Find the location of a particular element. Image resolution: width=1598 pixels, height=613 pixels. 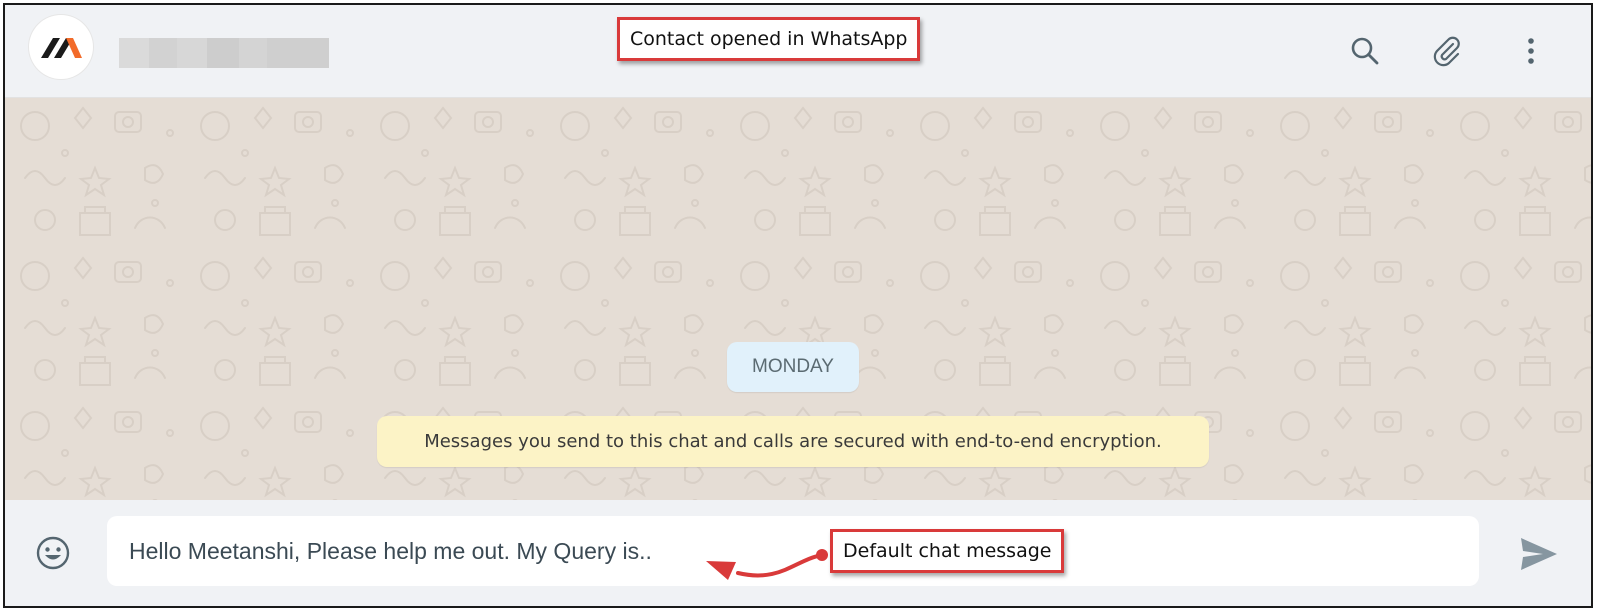

emoji-button is located at coordinates (53, 553).